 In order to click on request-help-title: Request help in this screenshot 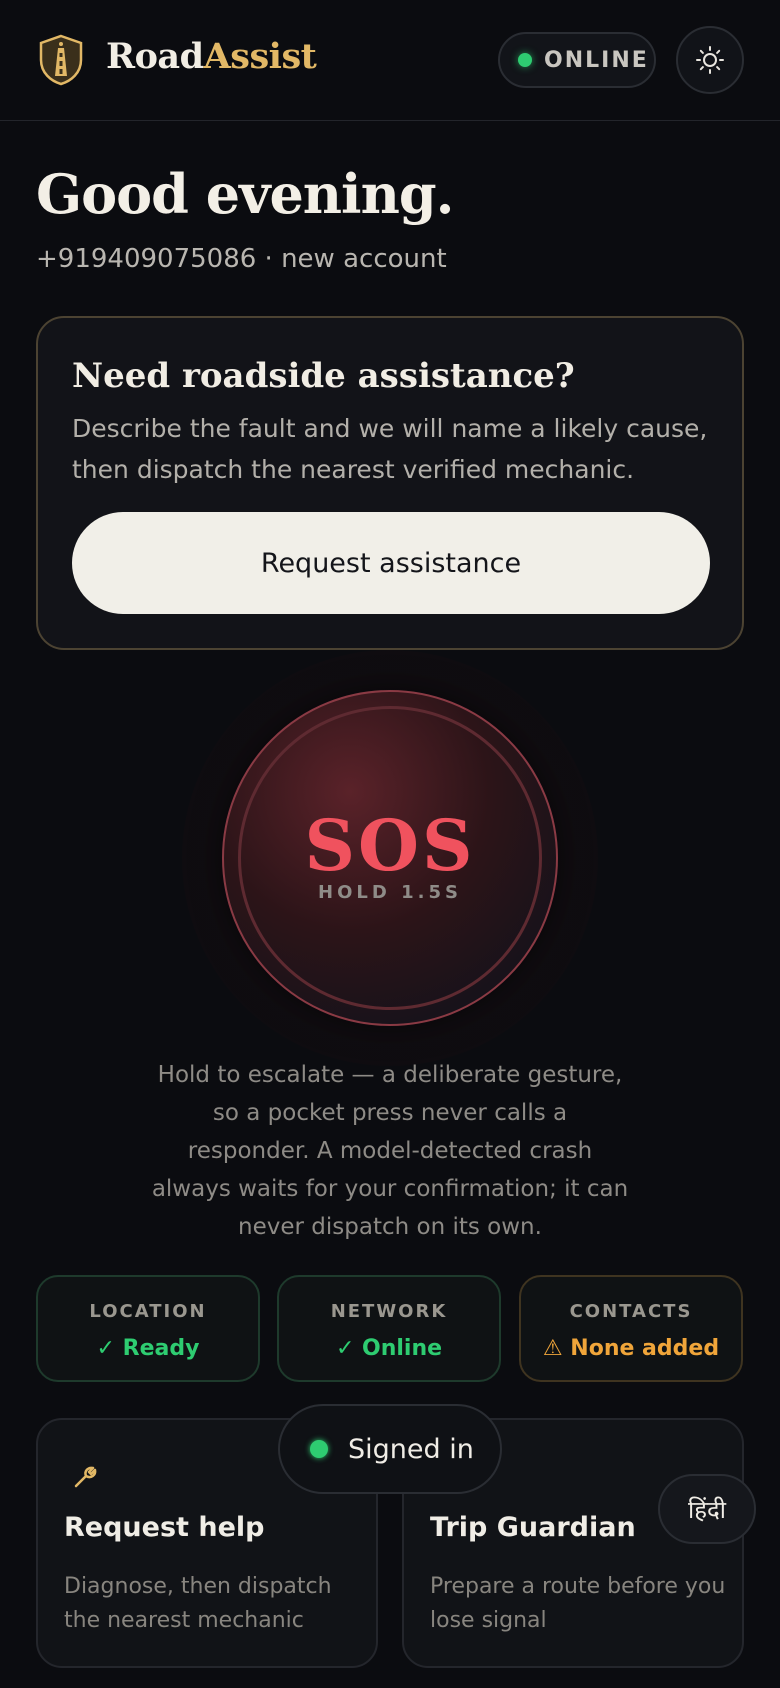, I will do `click(164, 1527)`.